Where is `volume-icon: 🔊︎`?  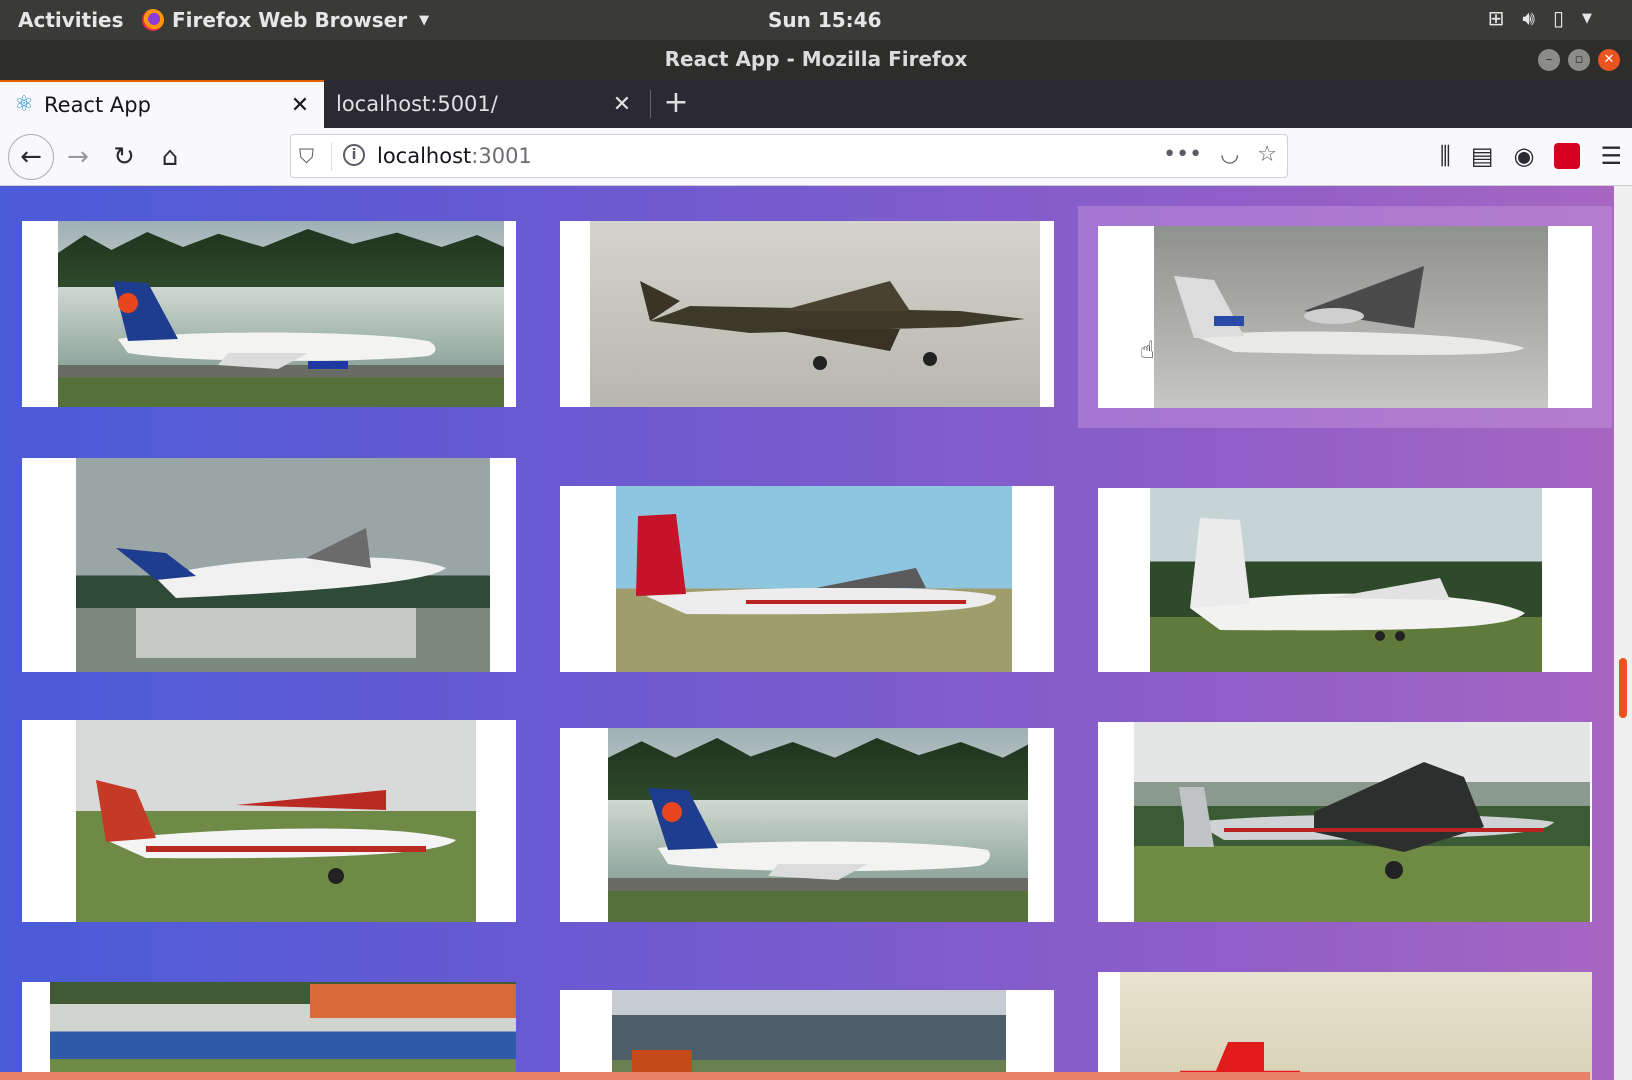 volume-icon: 🔊︎ is located at coordinates (1528, 18).